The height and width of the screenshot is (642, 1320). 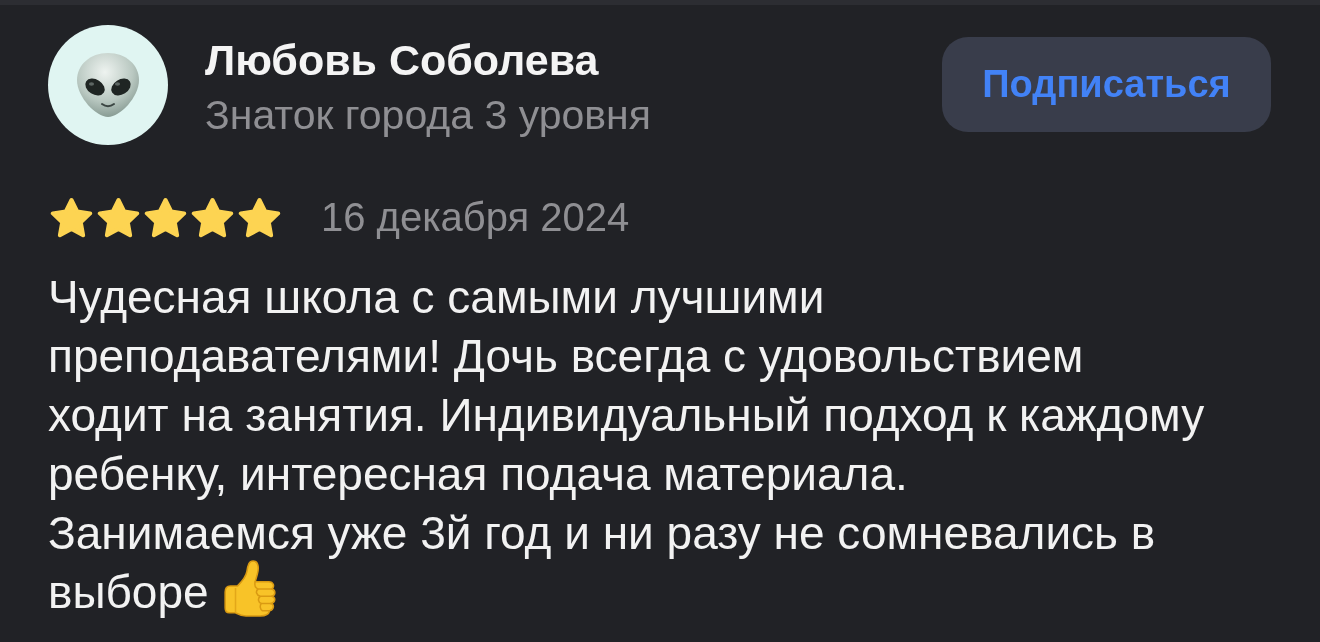 What do you see at coordinates (428, 115) in the screenshot?
I see `author-rank: Знаток города 3 уровня` at bounding box center [428, 115].